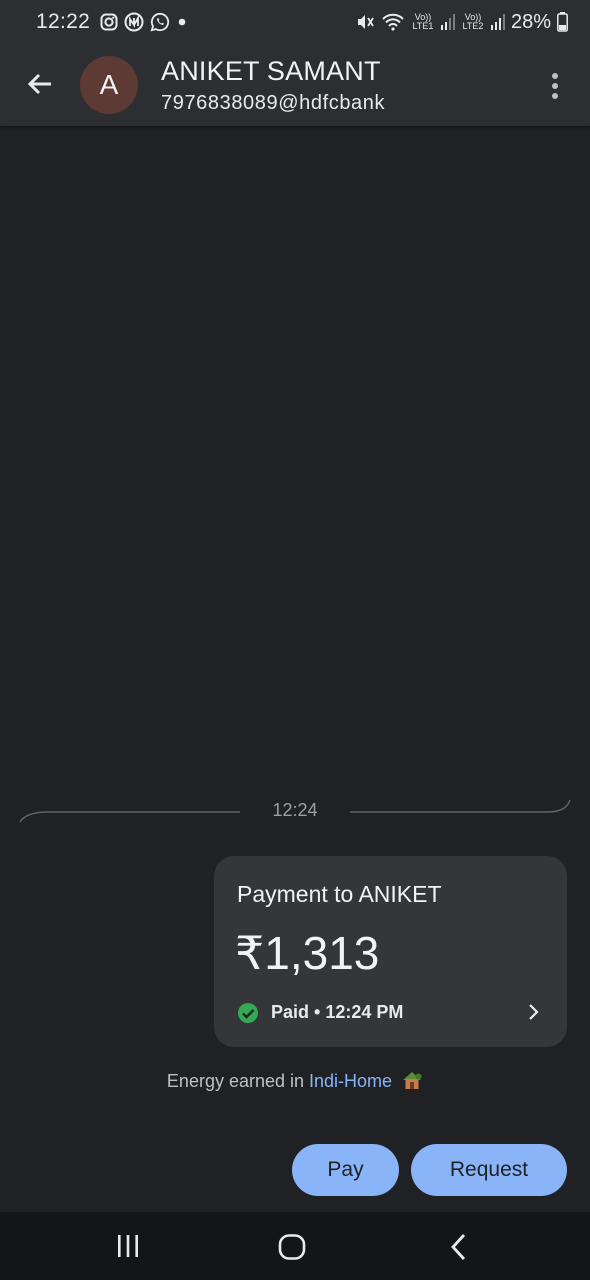  I want to click on signal-icon-sim2, so click(497, 22).